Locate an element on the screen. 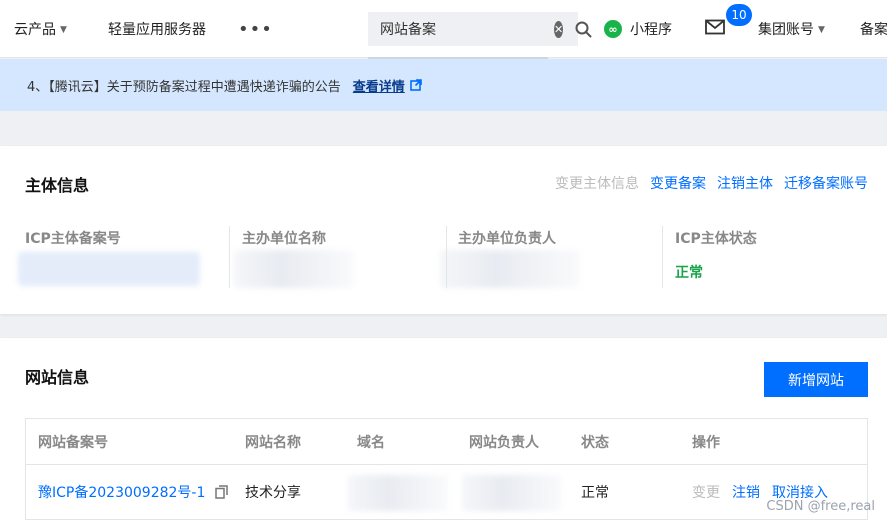  header-icp: 网站备案号 is located at coordinates (73, 443).